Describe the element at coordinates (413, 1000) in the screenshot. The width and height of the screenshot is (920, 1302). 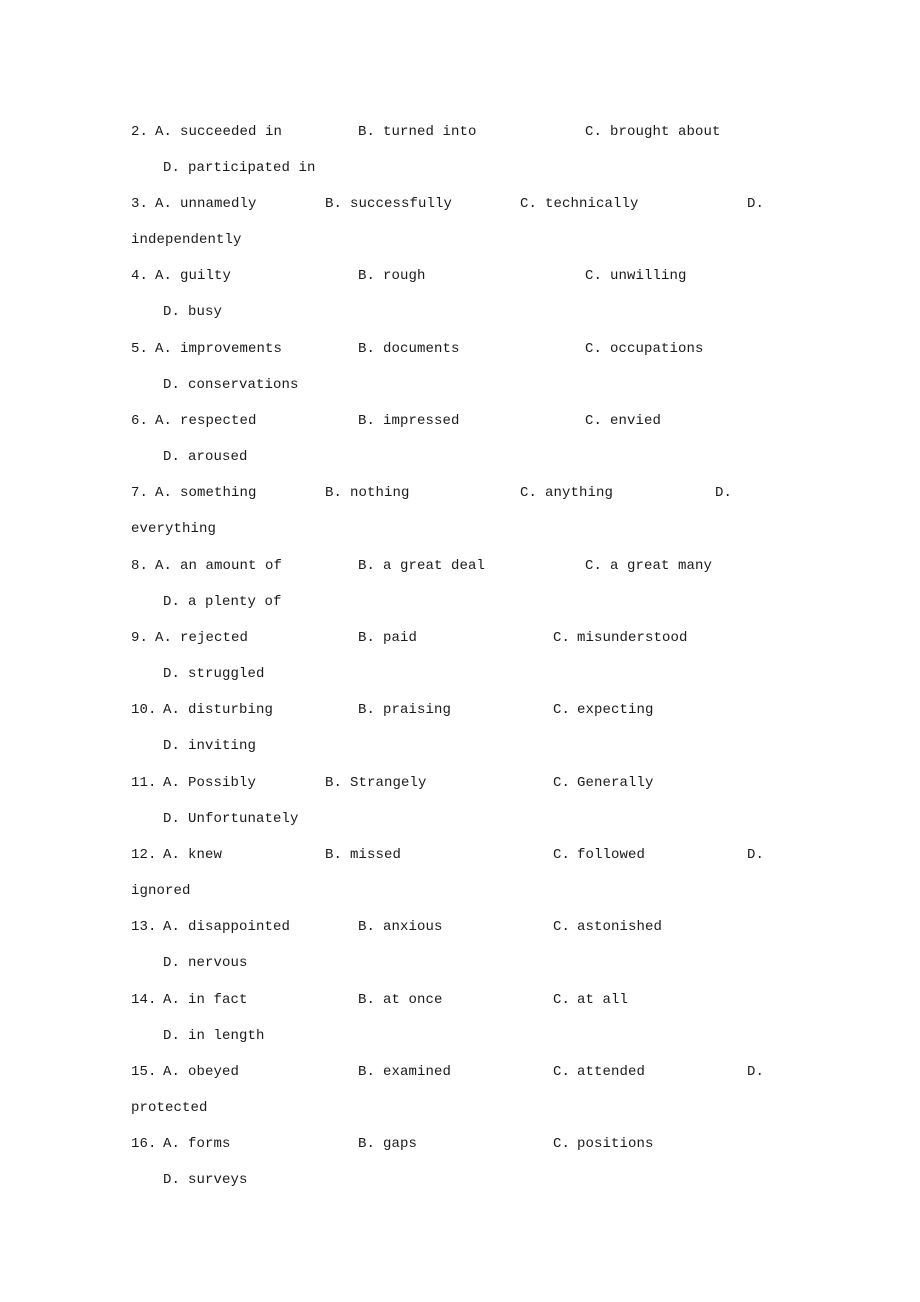
I see `option-b-text: at once` at that location.